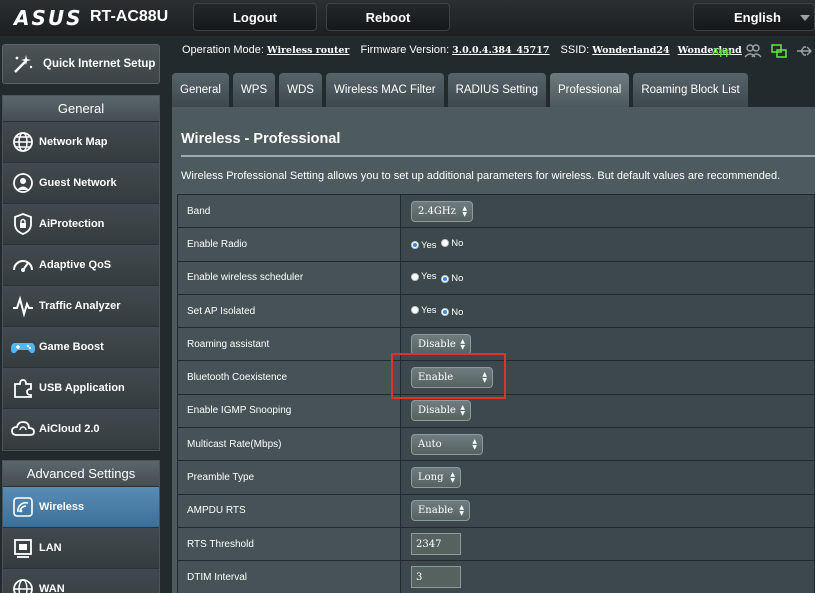 The image size is (815, 593). I want to click on setting-label: AMPDU RTS, so click(289, 510).